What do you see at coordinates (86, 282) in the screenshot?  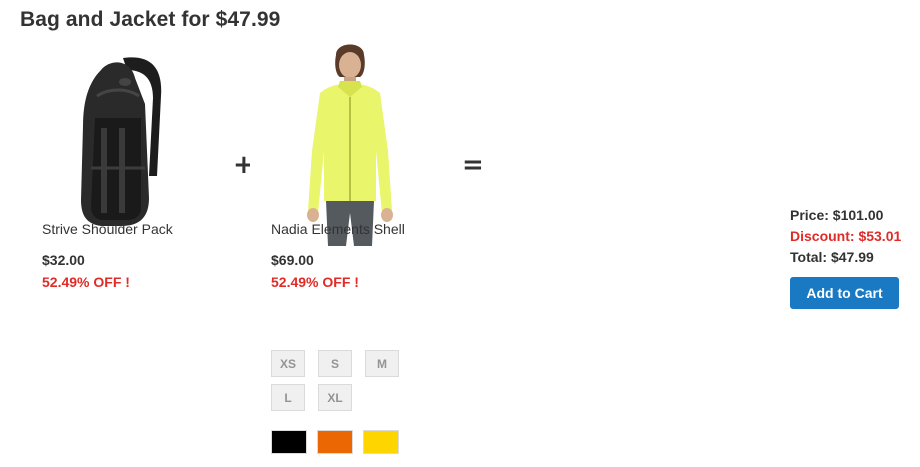 I see `product-discount-1: 52.49% OFF !` at bounding box center [86, 282].